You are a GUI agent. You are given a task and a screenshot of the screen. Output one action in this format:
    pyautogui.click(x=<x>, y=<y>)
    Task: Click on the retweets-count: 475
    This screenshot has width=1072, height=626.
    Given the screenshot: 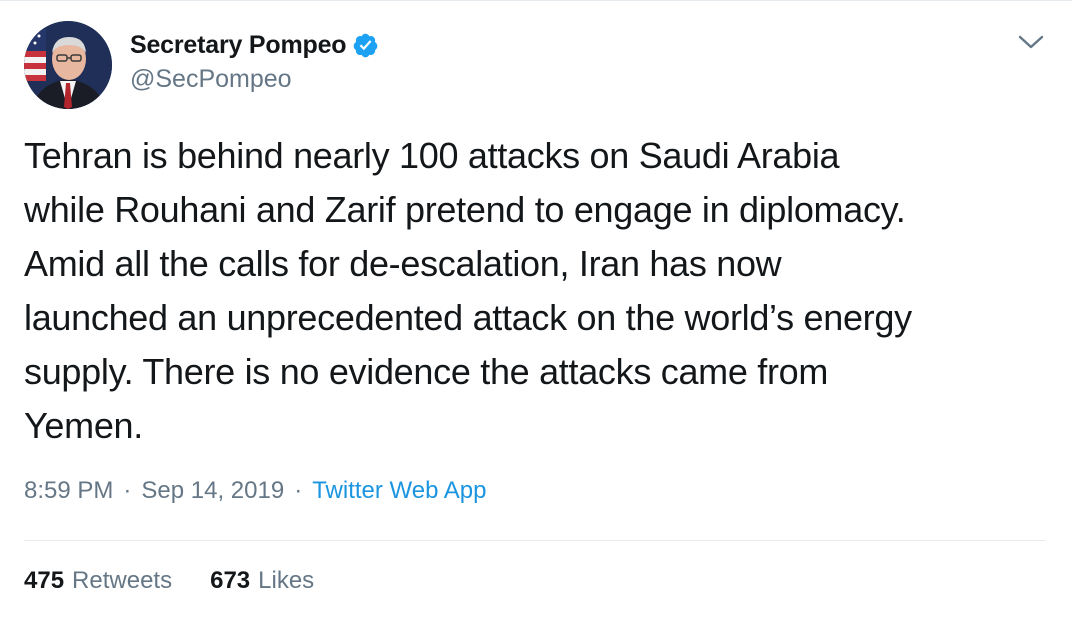 What is the action you would take?
    pyautogui.click(x=44, y=580)
    